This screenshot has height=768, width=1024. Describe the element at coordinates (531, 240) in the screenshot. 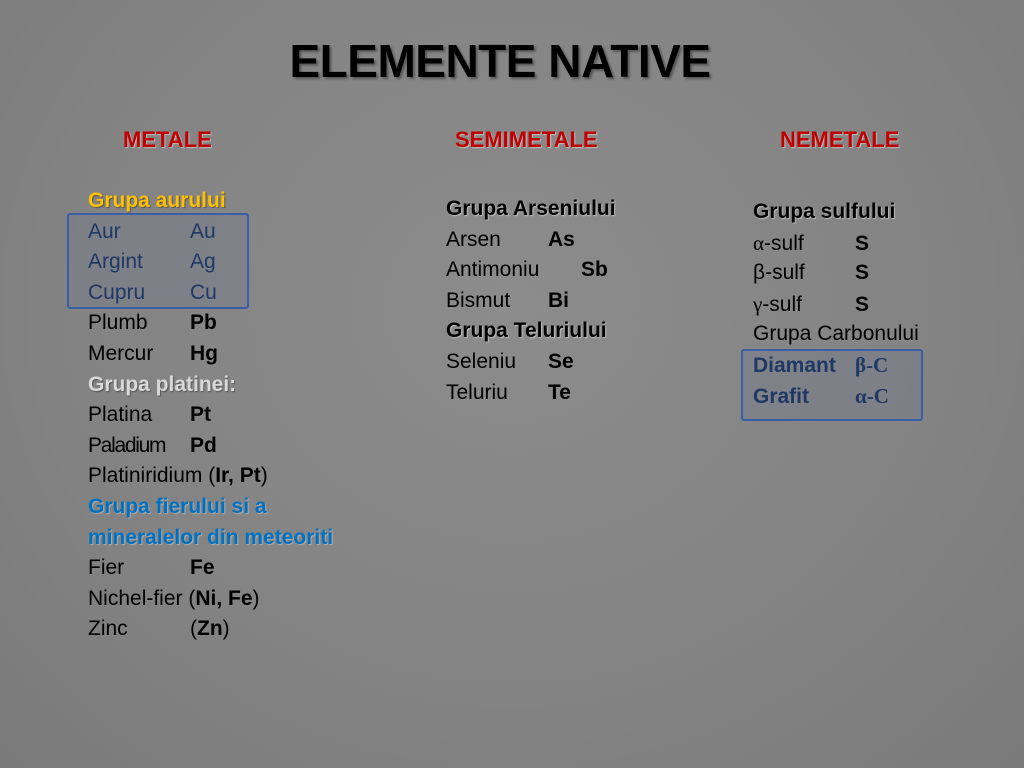

I see `element-row: Arsen As` at that location.